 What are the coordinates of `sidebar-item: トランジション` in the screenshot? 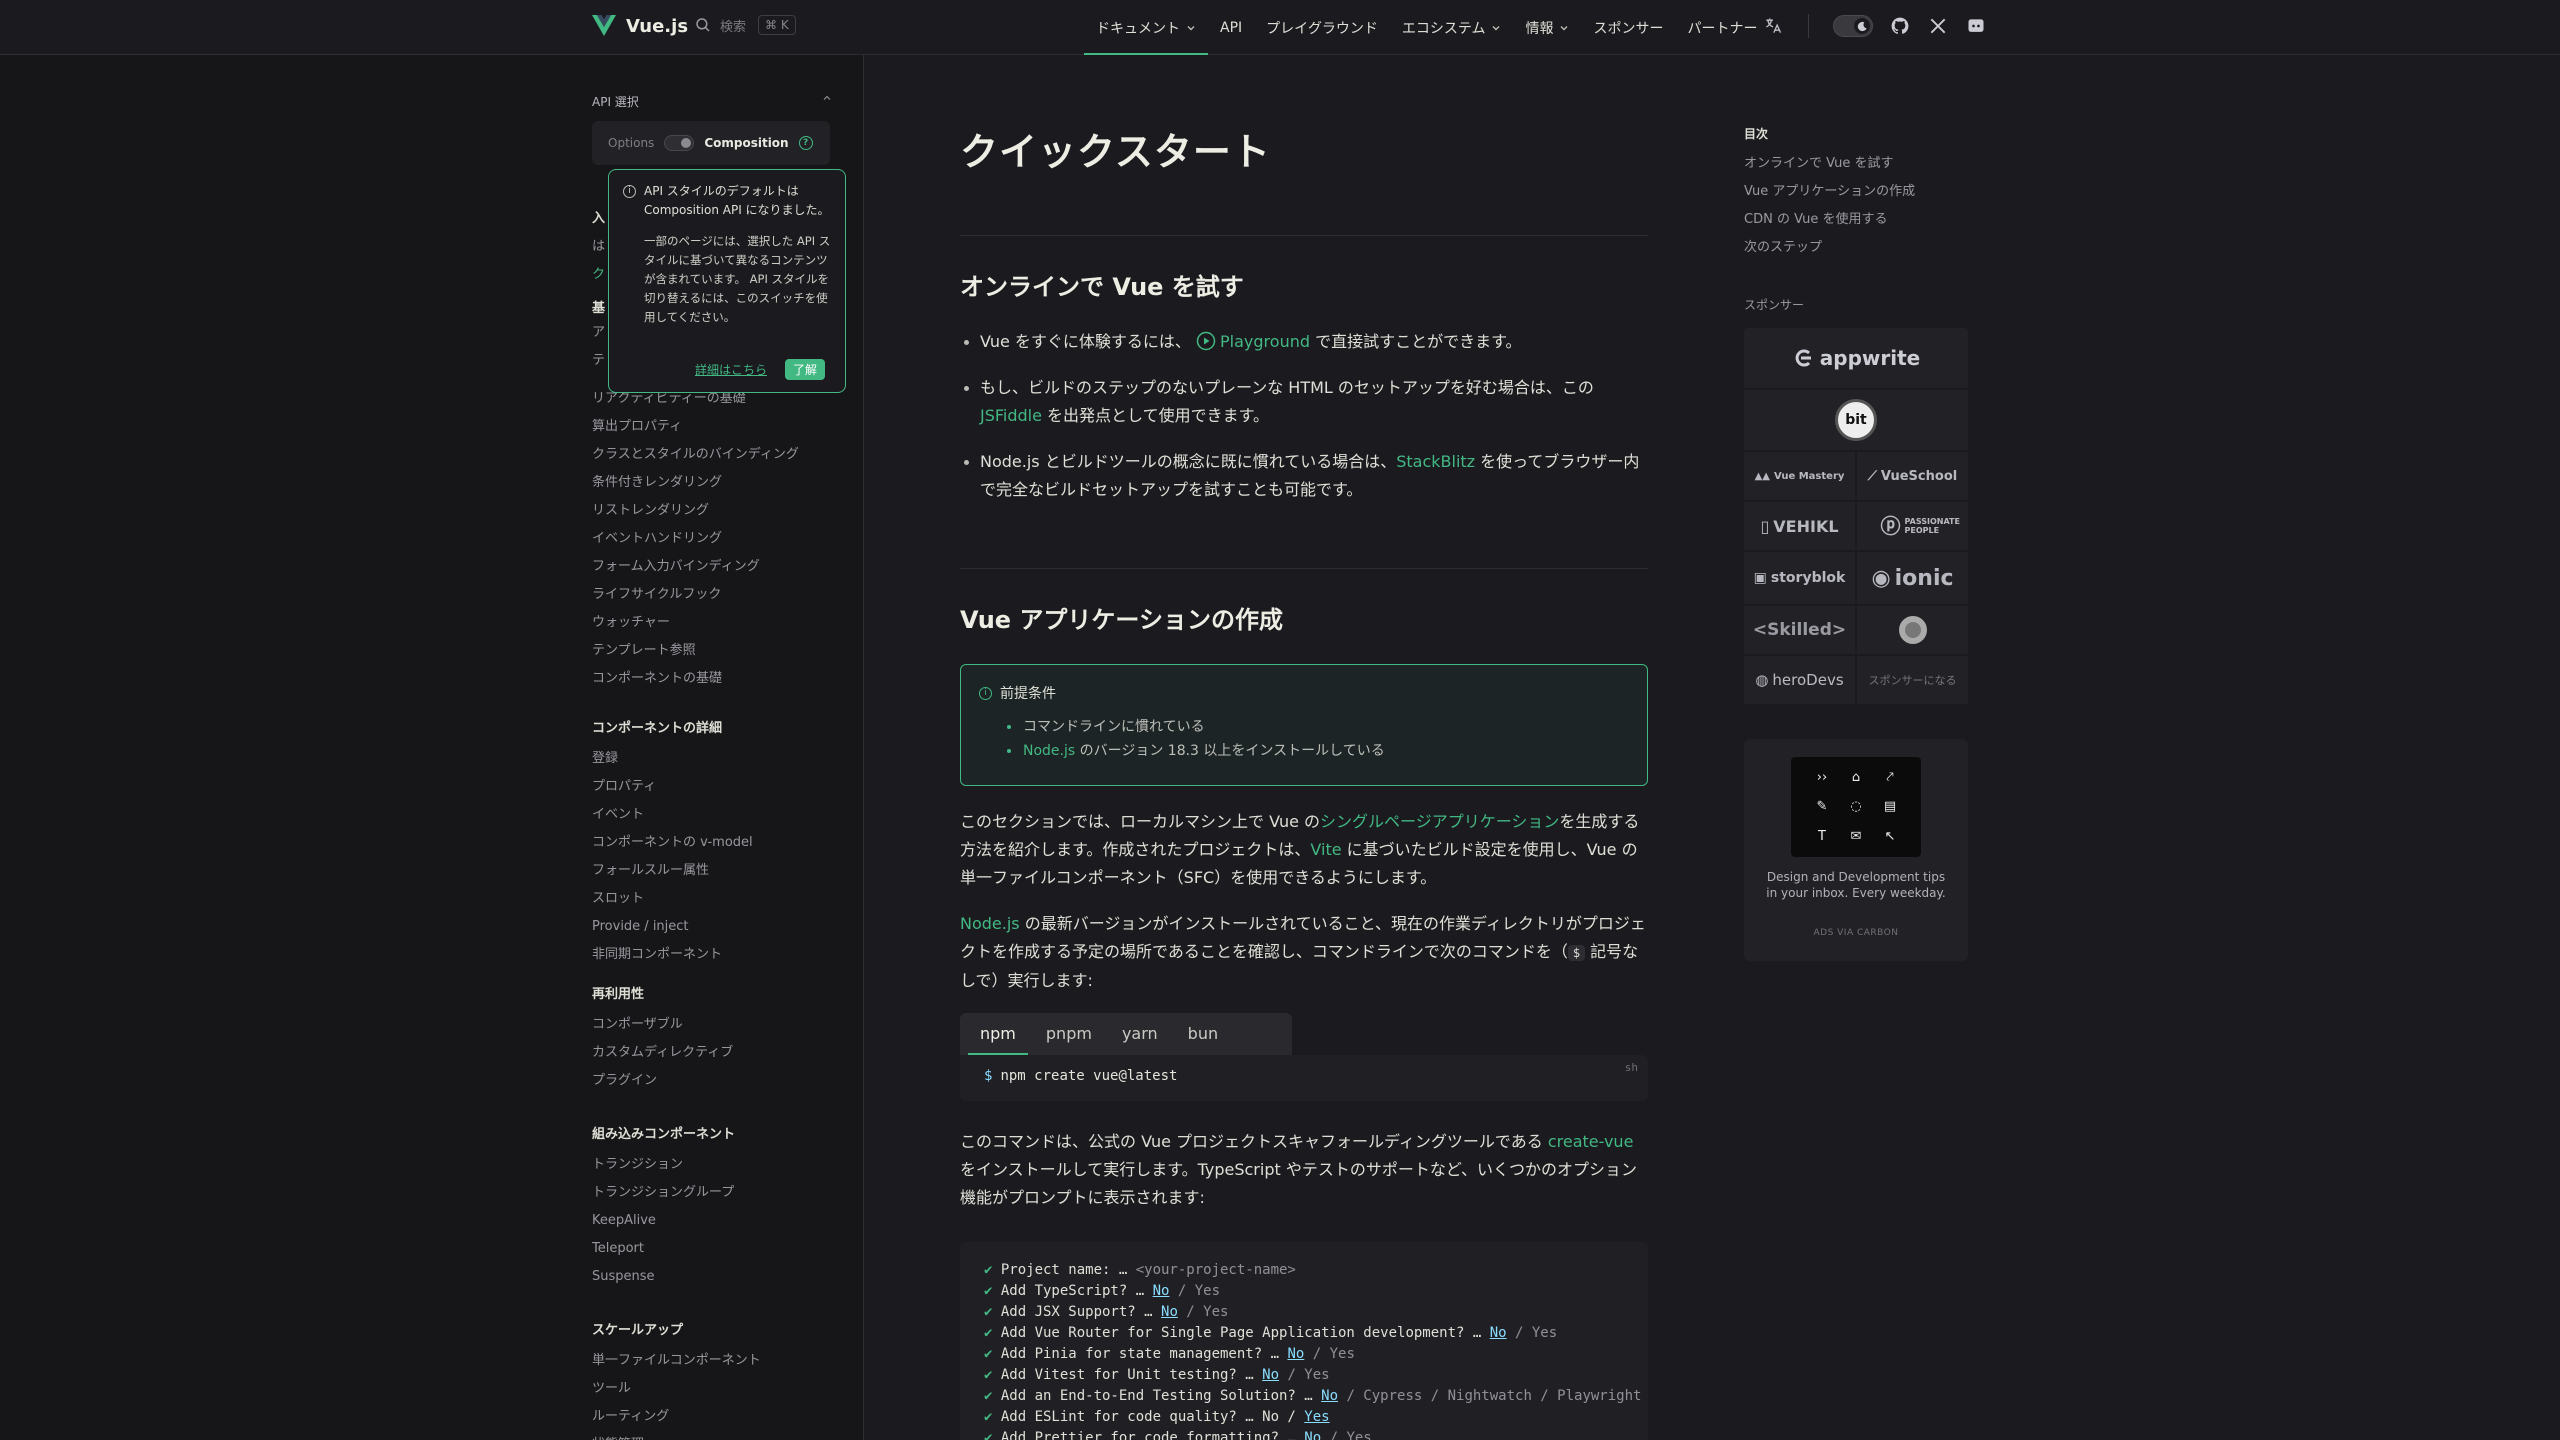 It's located at (663, 1165).